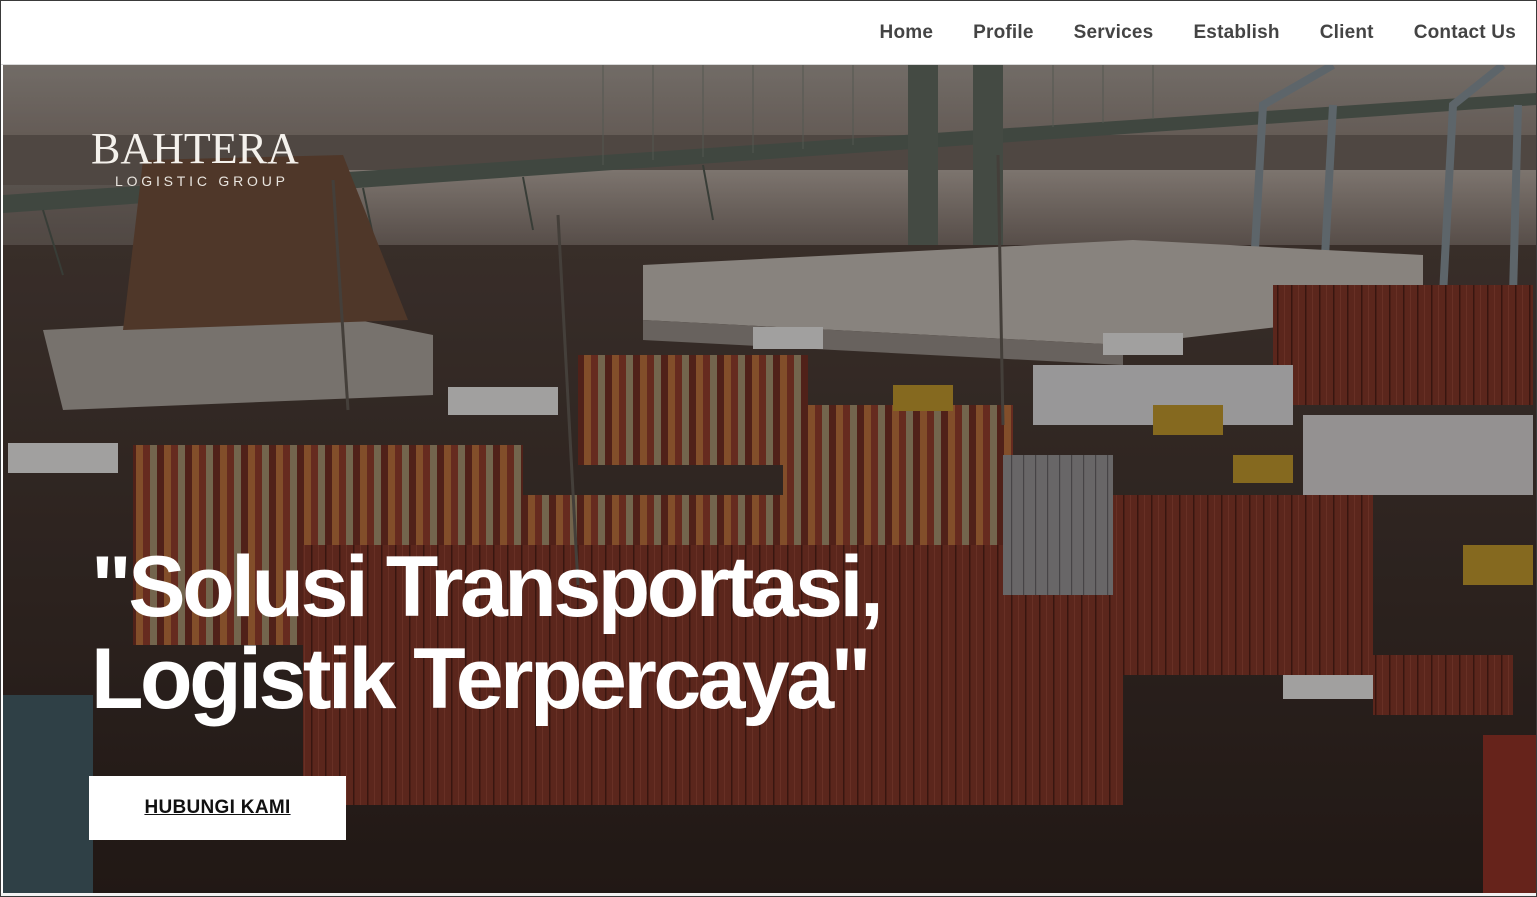 The height and width of the screenshot is (897, 1537). Describe the element at coordinates (1236, 33) in the screenshot. I see `nav-establish-link: Establish` at that location.